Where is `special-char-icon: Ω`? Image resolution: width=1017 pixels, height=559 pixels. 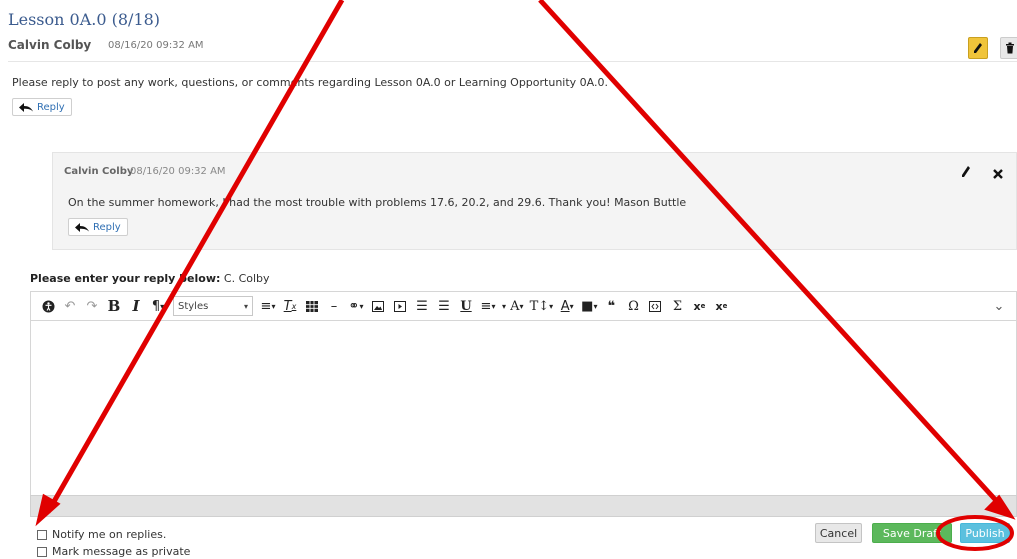
special-char-icon: Ω is located at coordinates (633, 306).